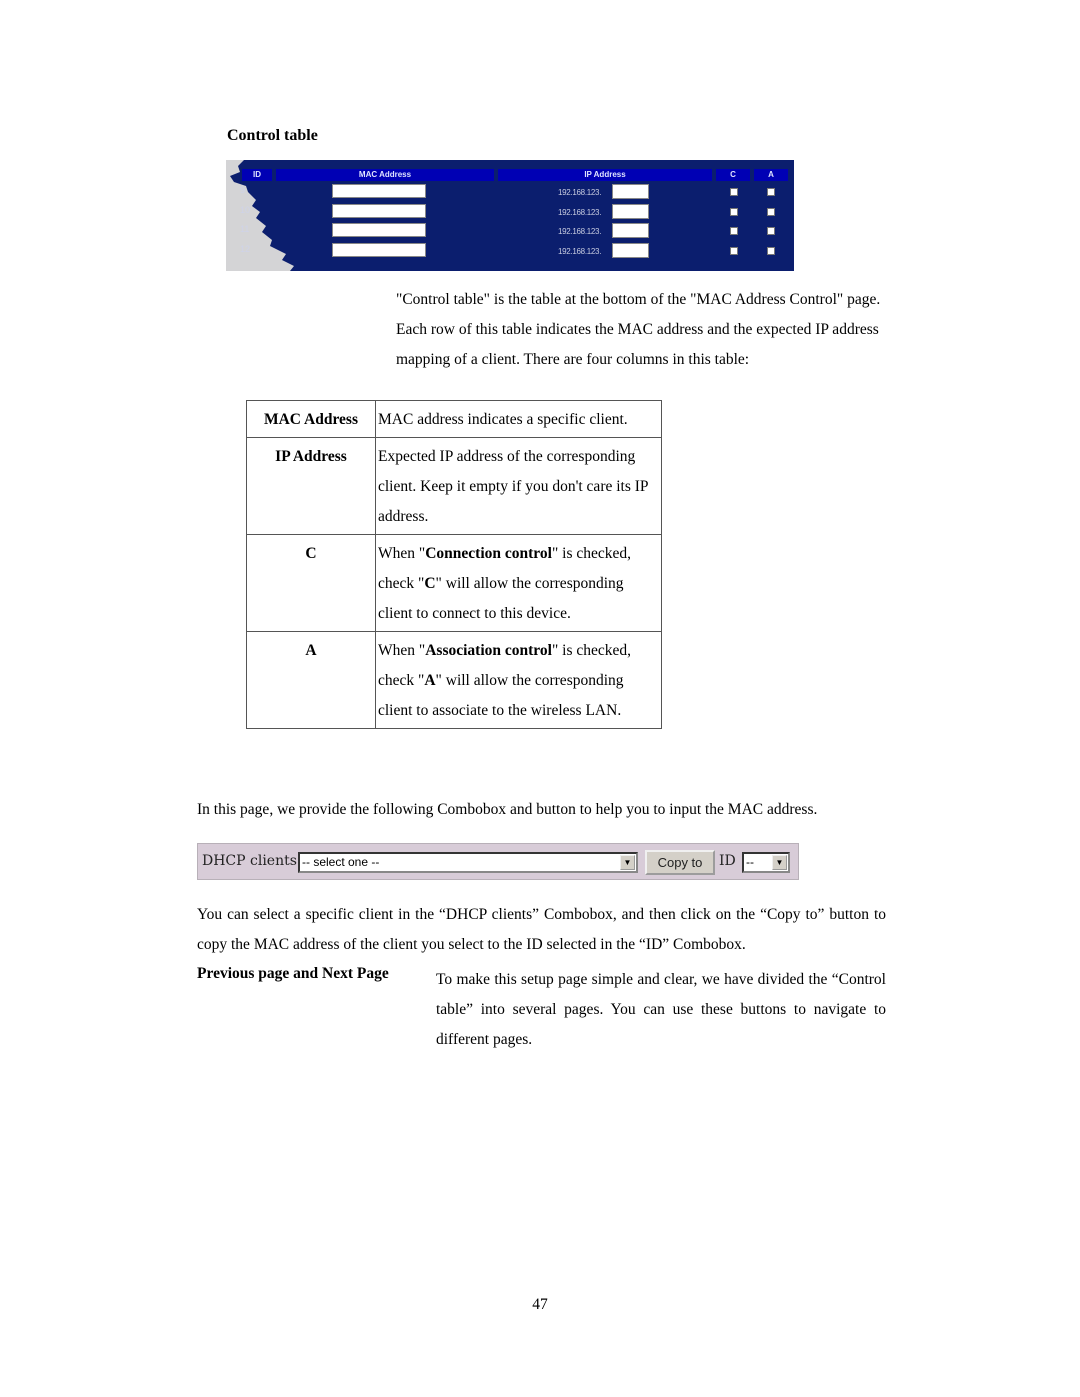 This screenshot has height=1397, width=1080. I want to click on row-id: 12, so click(245, 249).